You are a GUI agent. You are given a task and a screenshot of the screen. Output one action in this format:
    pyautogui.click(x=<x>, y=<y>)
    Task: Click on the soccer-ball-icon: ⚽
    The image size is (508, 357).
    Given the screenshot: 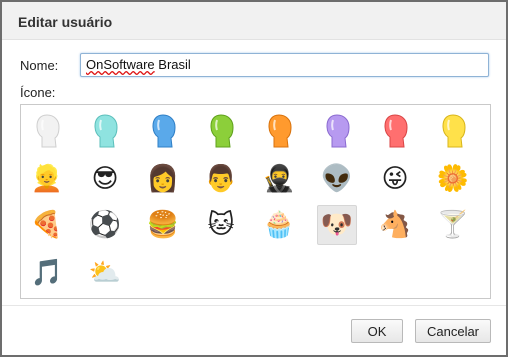 What is the action you would take?
    pyautogui.click(x=105, y=225)
    